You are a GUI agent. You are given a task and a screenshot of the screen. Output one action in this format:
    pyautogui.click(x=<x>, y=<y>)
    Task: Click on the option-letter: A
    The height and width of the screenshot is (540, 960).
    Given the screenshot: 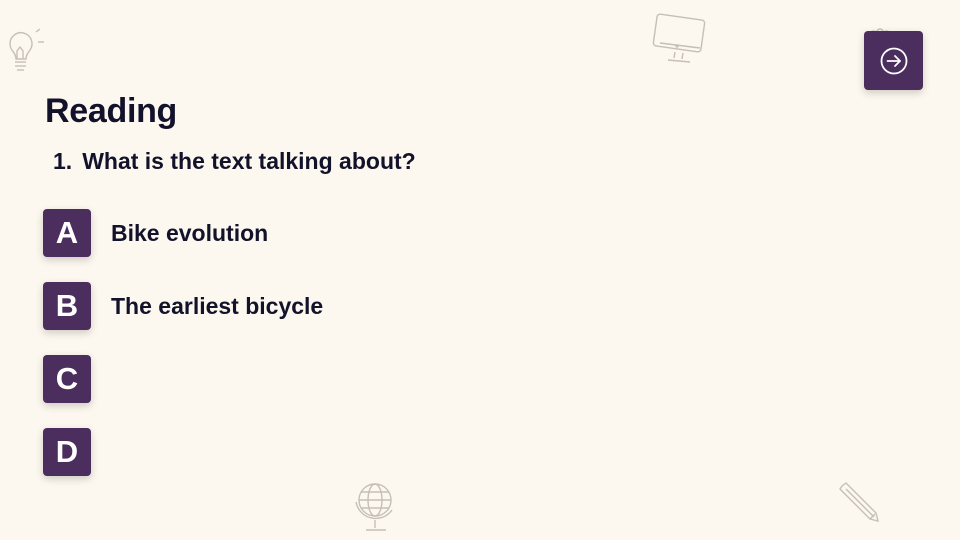 What is the action you would take?
    pyautogui.click(x=67, y=233)
    